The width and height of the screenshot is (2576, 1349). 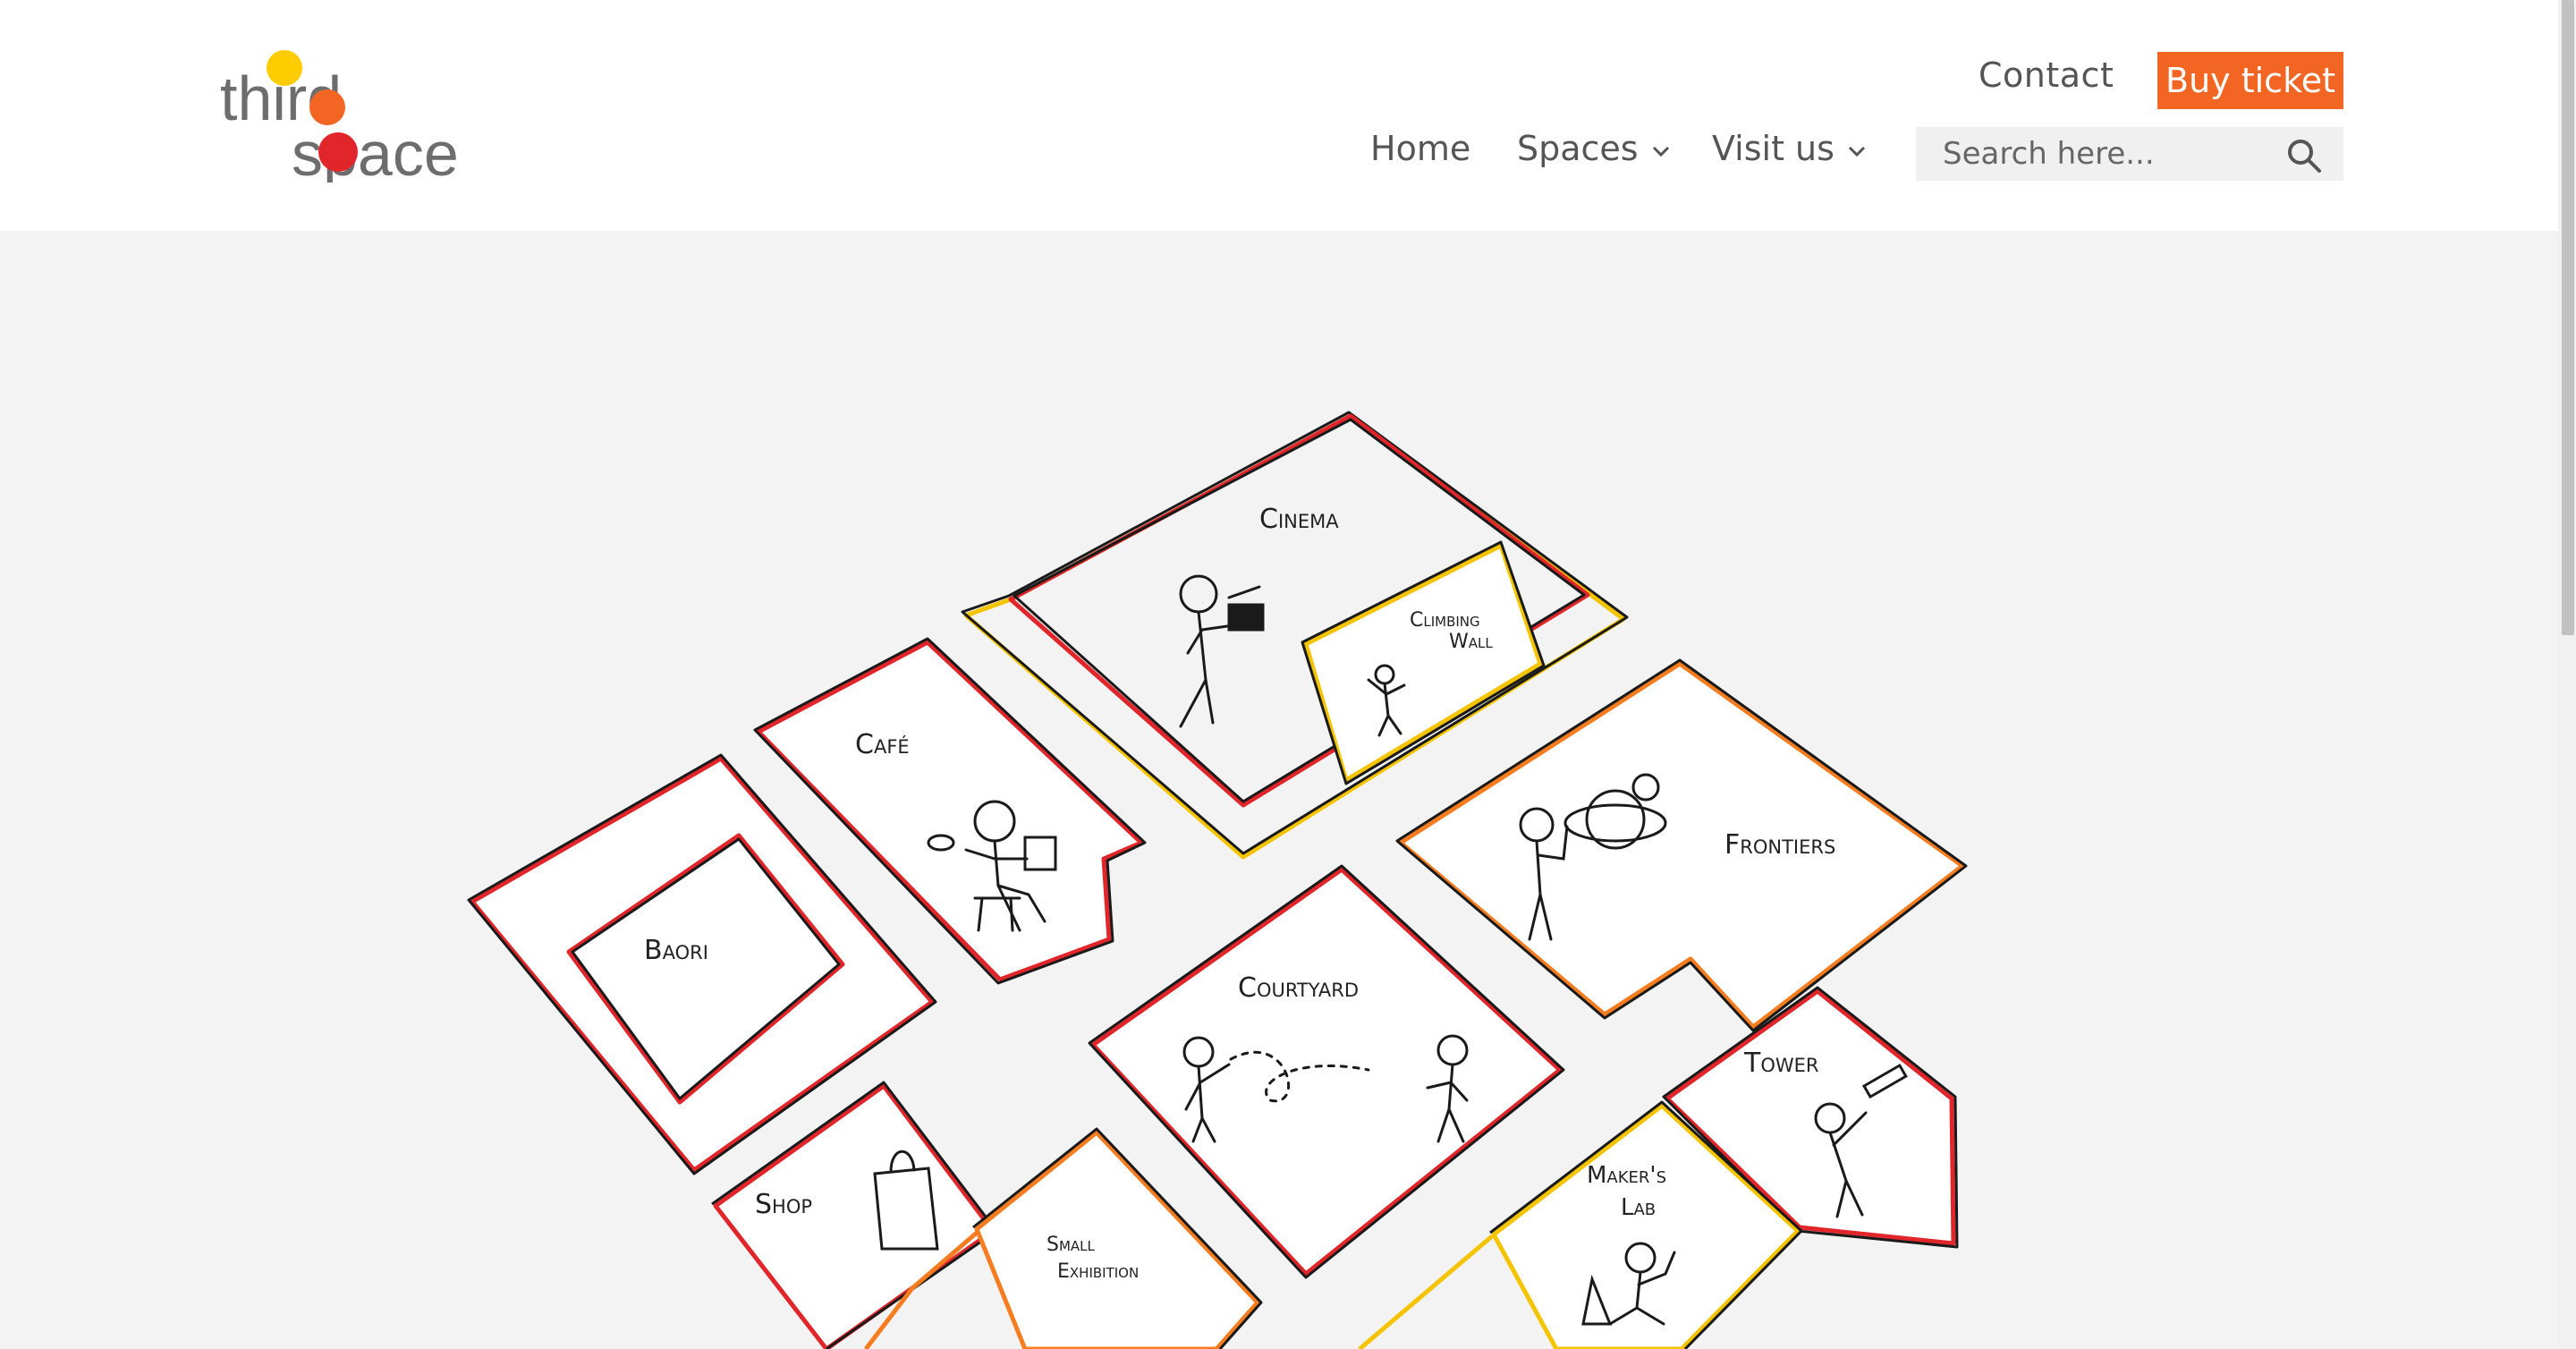 I want to click on nav-visit-us: Visit us, so click(x=1789, y=148).